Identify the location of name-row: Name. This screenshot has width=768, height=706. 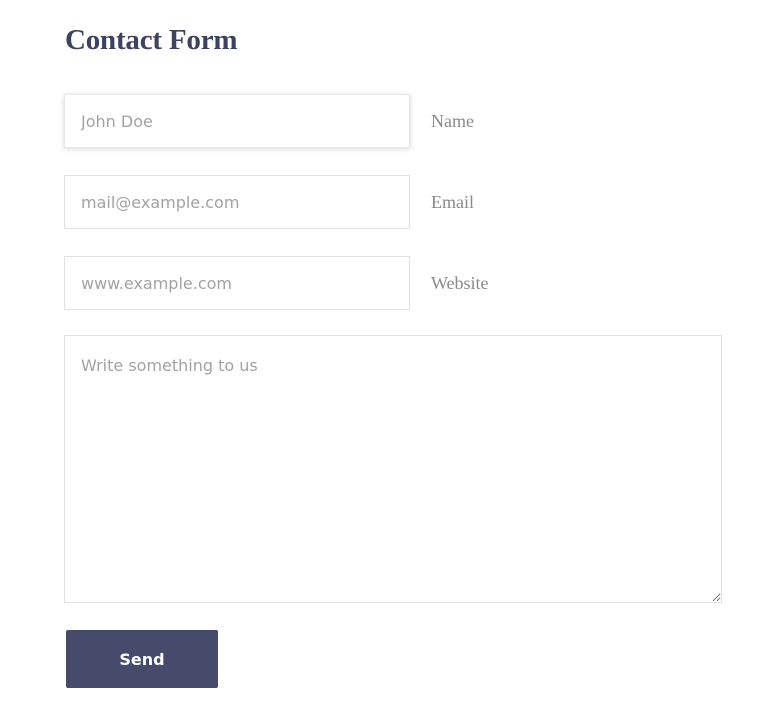
(269, 121).